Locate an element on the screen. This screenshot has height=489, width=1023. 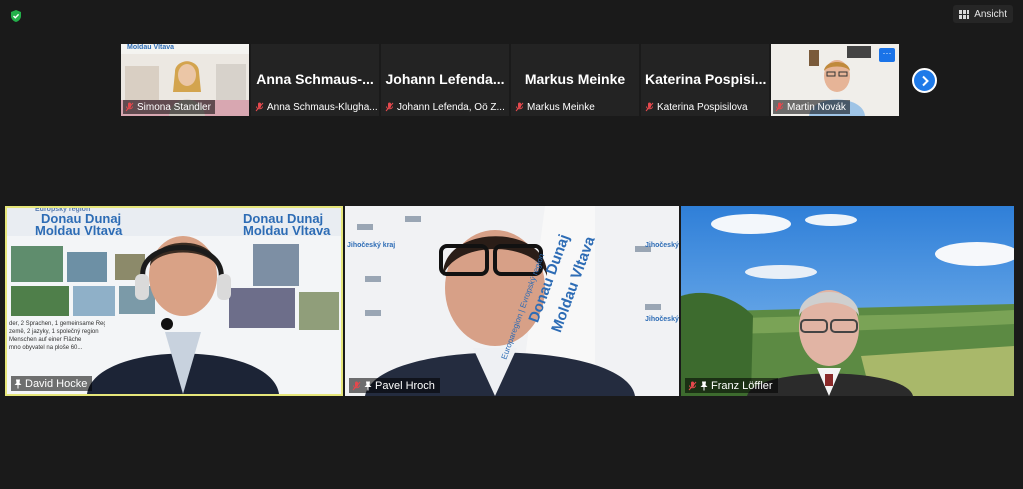
participant-name-tag: Pavel Hroch is located at coordinates (394, 385).